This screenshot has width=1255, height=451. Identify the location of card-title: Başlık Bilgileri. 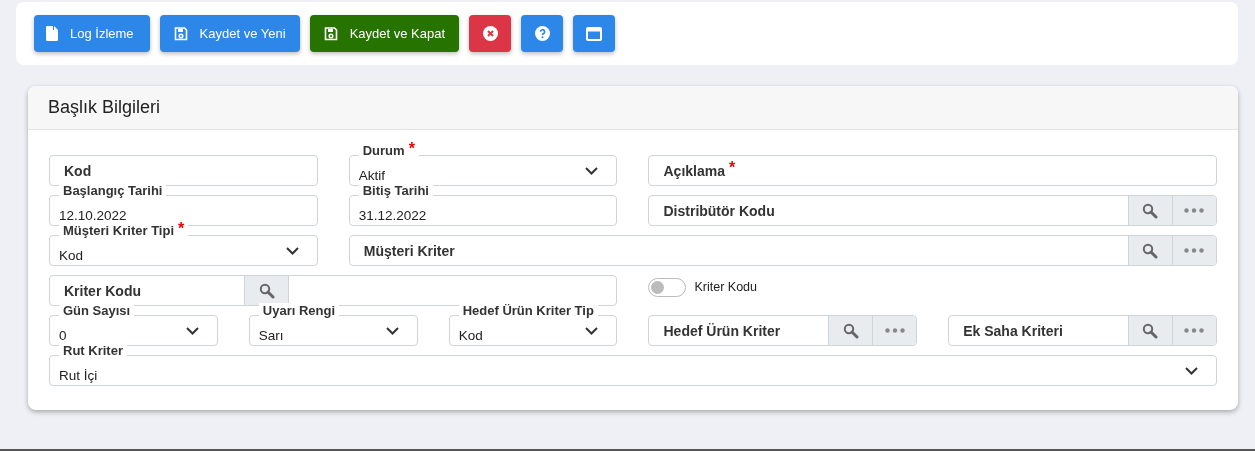
(104, 107).